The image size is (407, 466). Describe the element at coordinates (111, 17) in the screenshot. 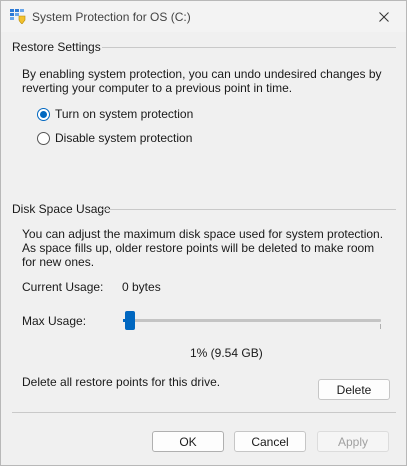

I see `window-title: System Protection for OS (C:)` at that location.